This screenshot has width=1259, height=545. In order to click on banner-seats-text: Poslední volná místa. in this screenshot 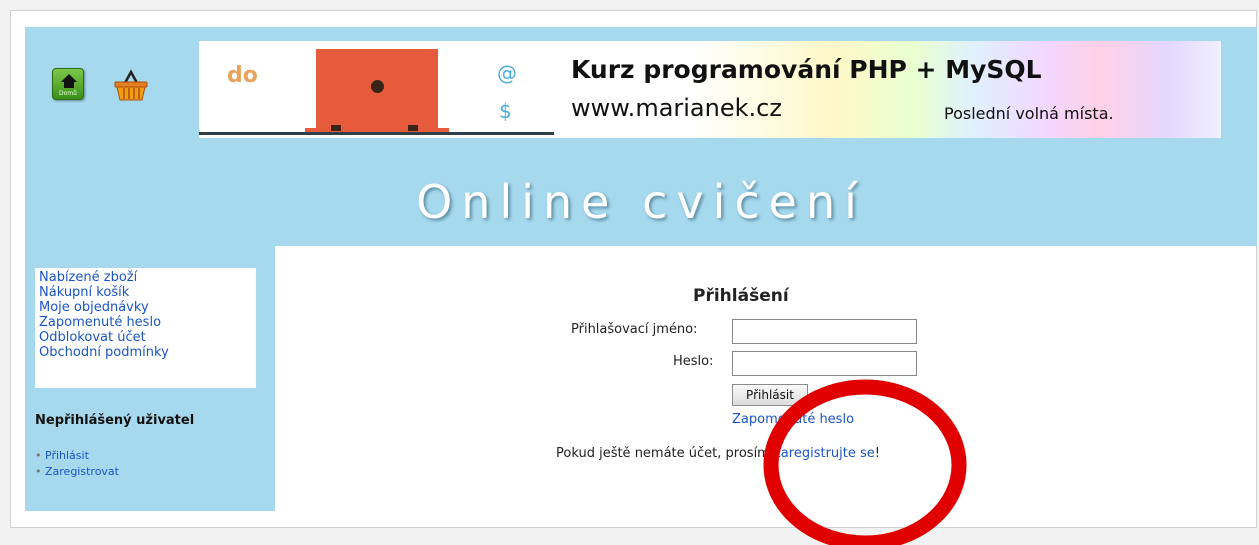, I will do `click(1029, 113)`.